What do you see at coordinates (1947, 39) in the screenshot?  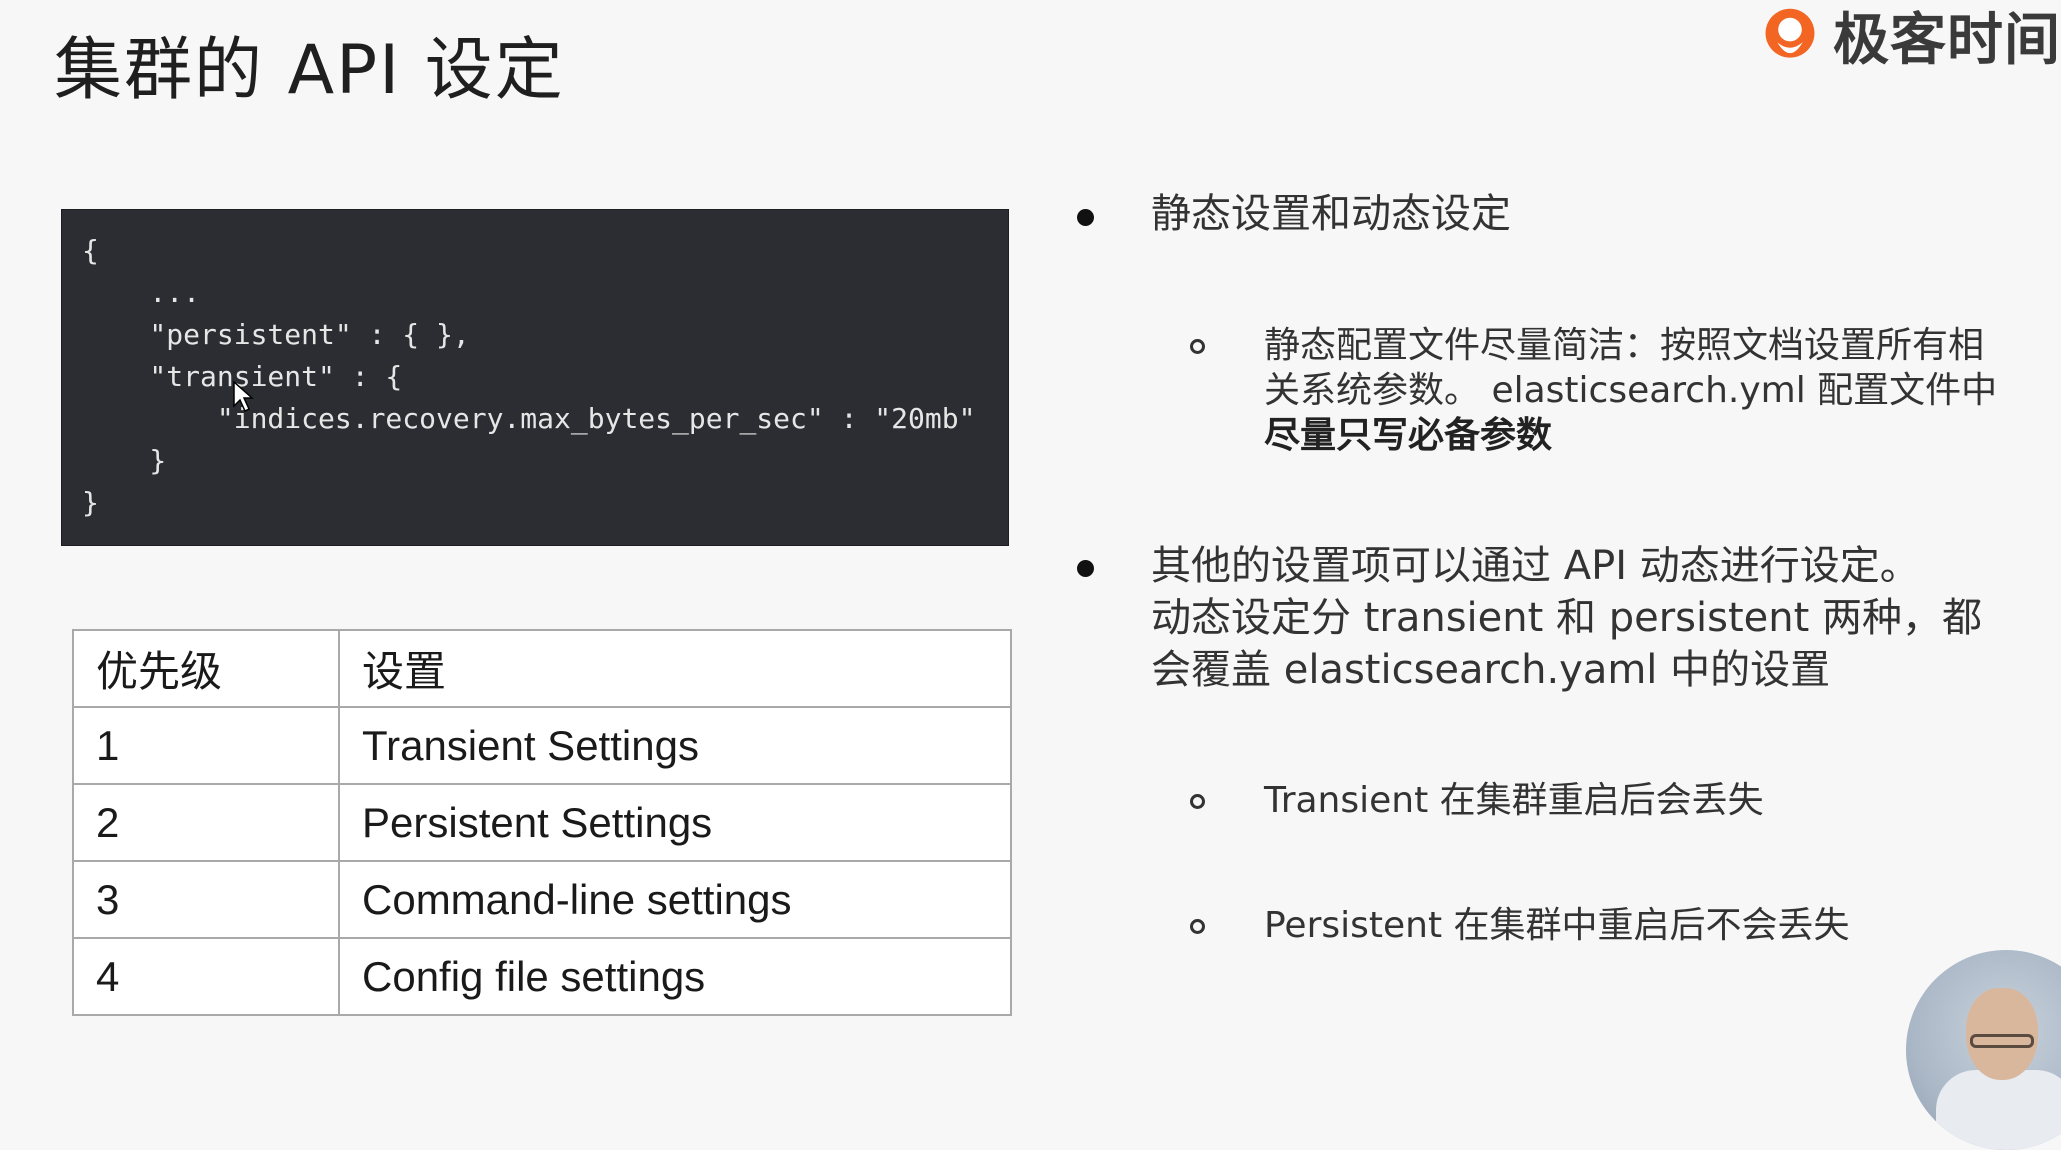 I see `brand-name: 极客时间` at bounding box center [1947, 39].